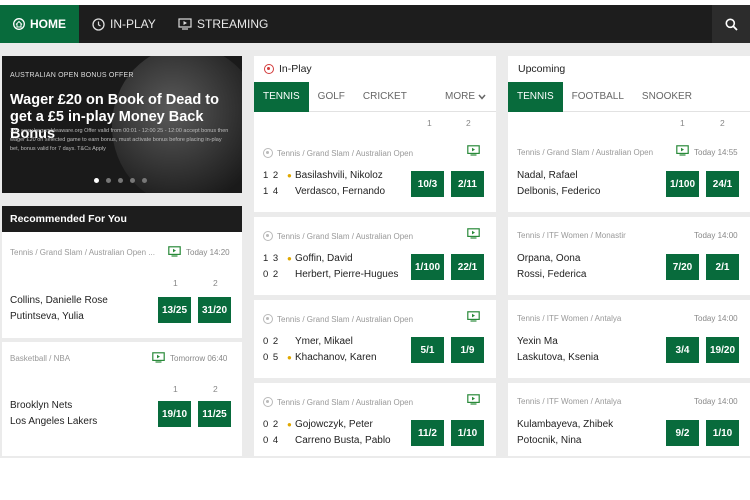 This screenshot has height=500, width=750. What do you see at coordinates (133, 24) in the screenshot?
I see `nav-inplay-label: IN-PLAY` at bounding box center [133, 24].